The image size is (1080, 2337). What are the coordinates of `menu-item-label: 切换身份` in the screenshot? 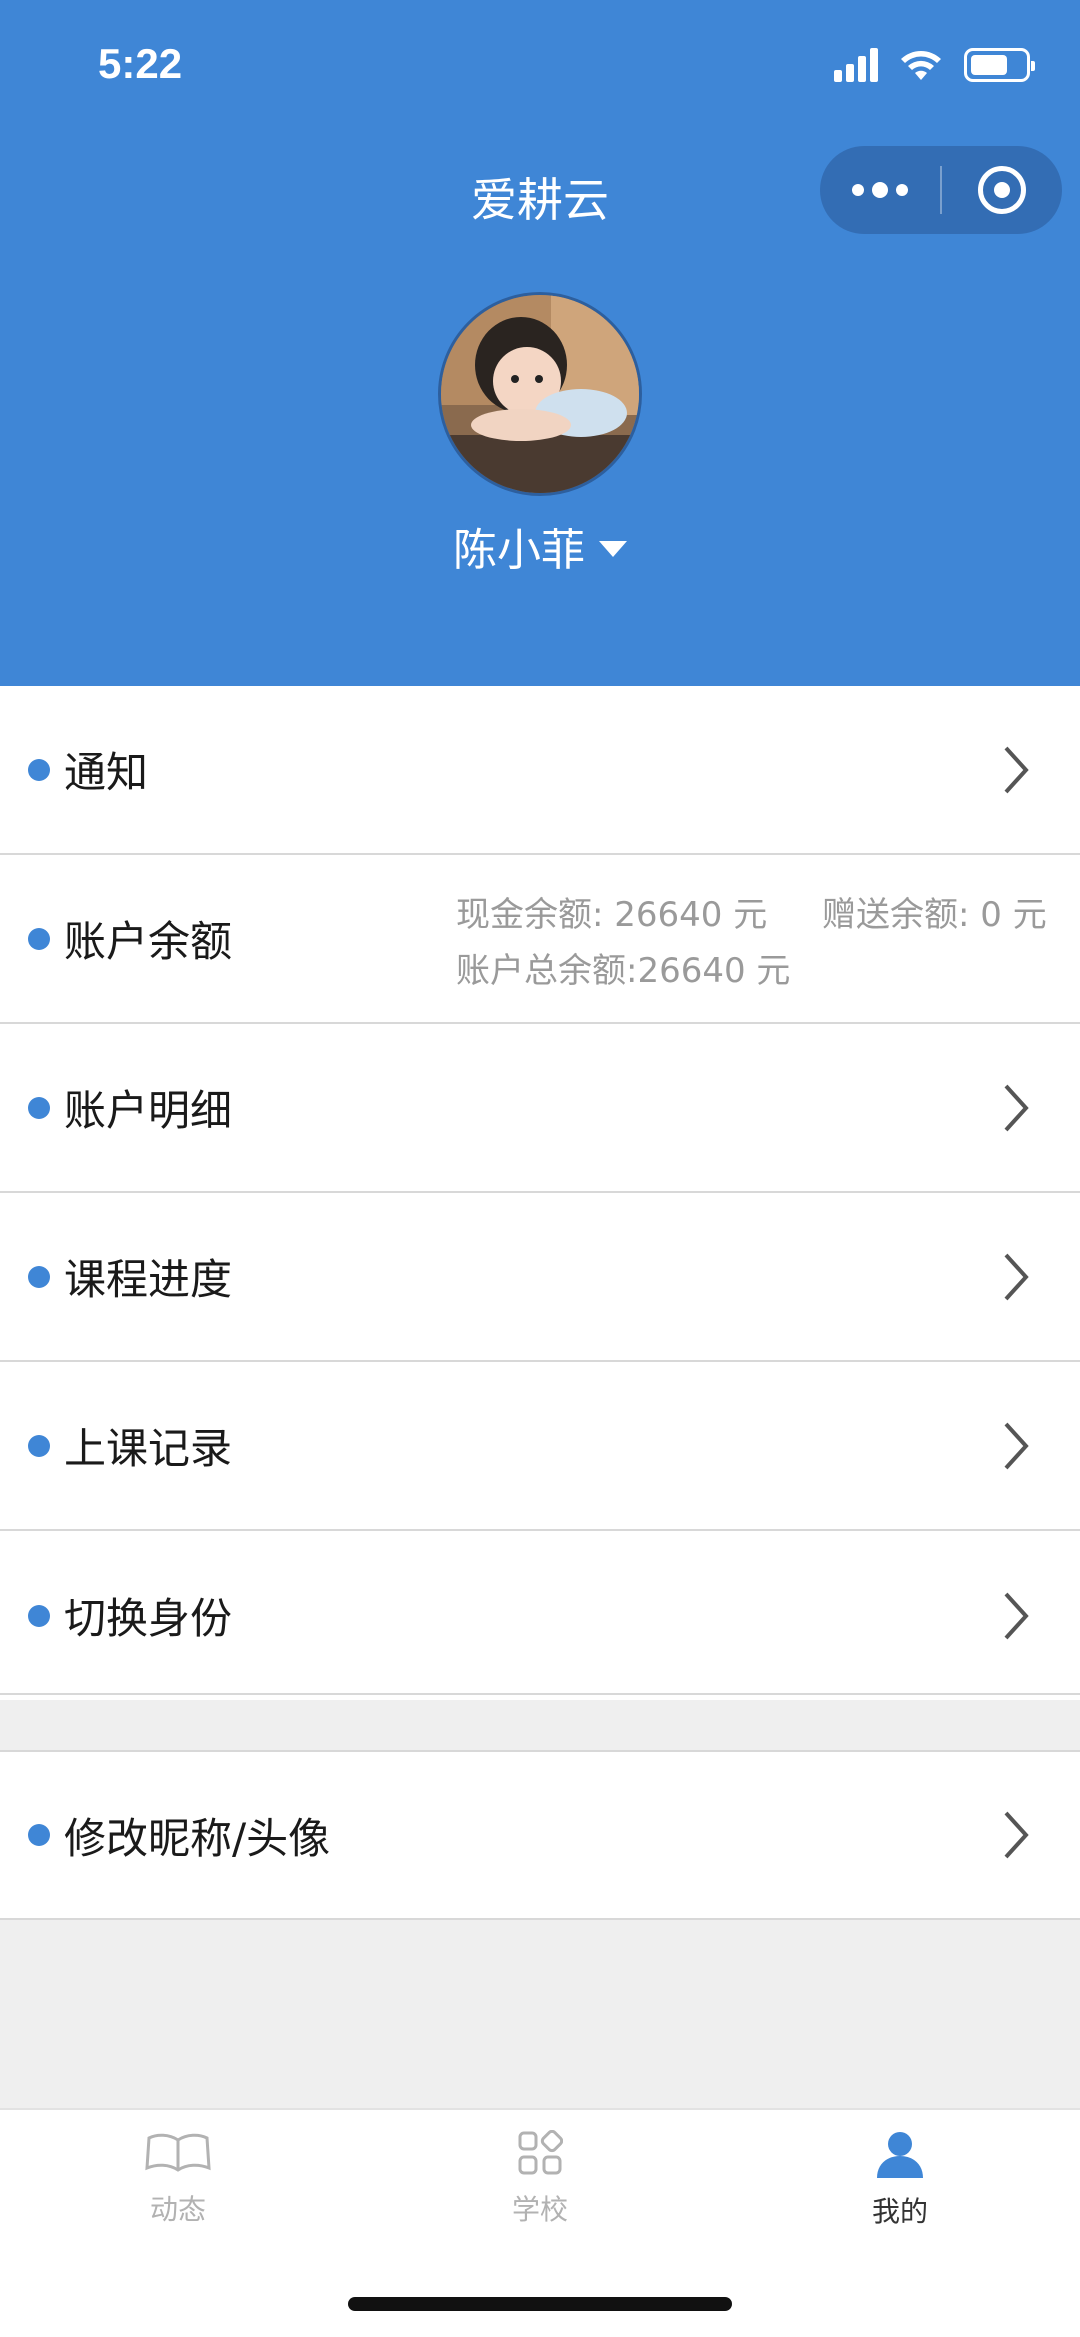 It's located at (148, 1618).